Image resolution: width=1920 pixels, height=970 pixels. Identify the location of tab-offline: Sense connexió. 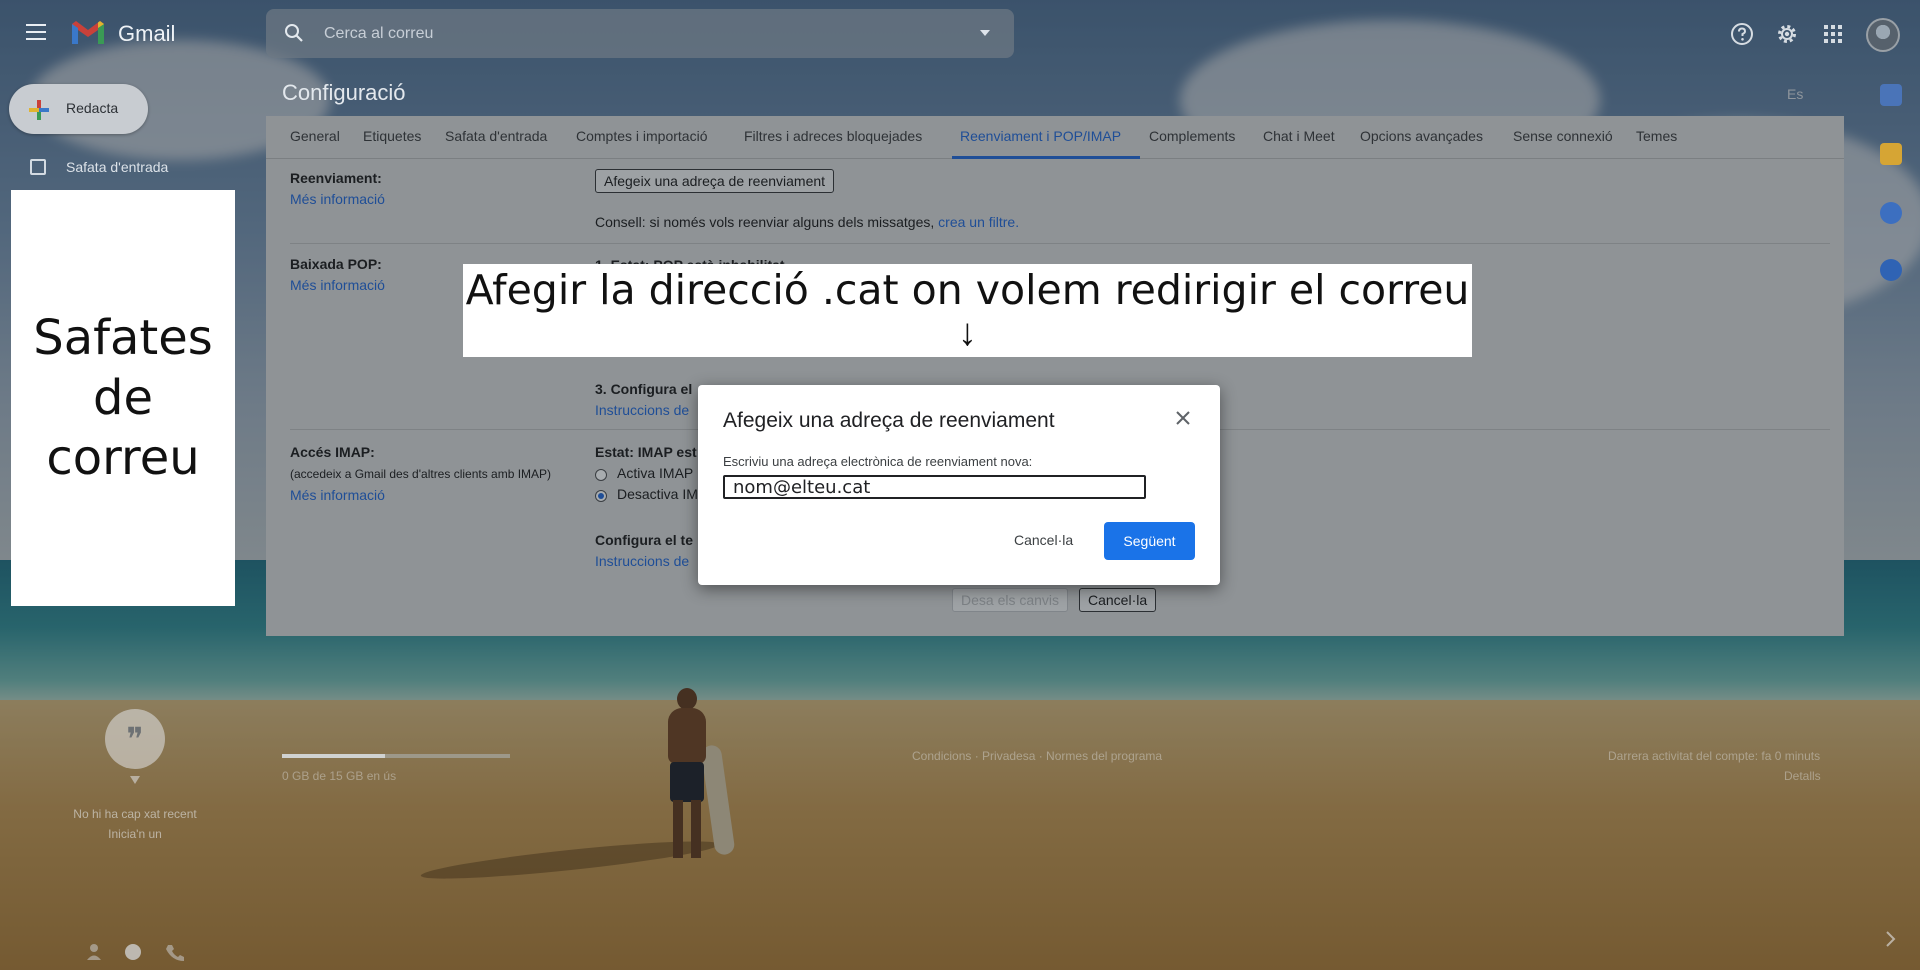
(1563, 136).